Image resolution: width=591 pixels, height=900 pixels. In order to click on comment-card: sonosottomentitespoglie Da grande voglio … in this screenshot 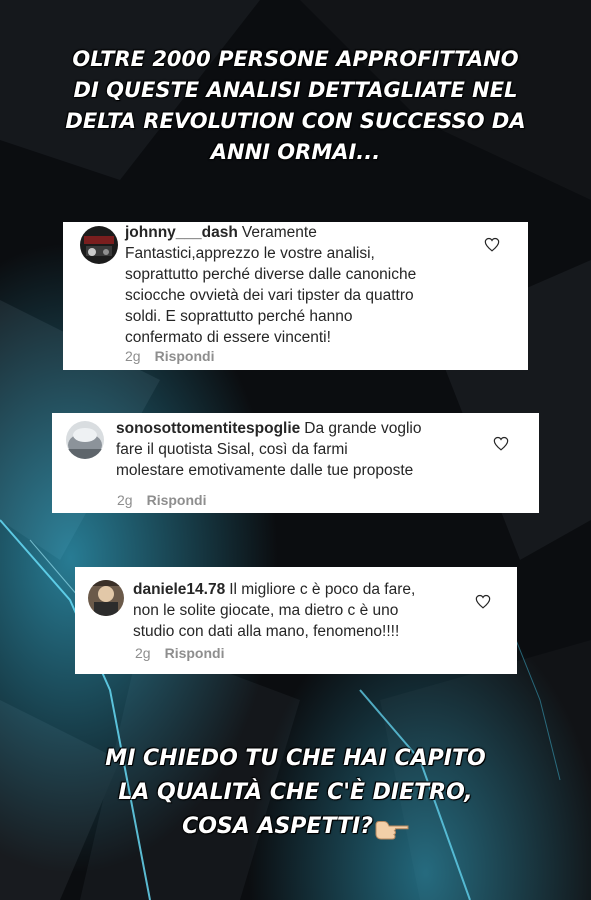, I will do `click(295, 463)`.